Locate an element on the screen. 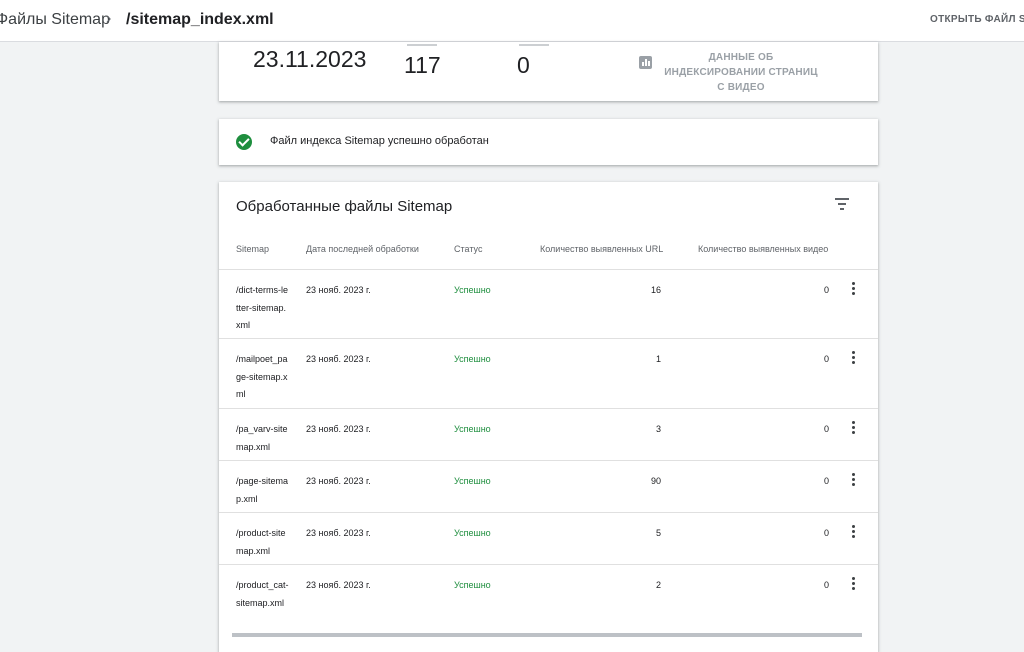  sitemap-link: /pa_varv-sitemap.xml is located at coordinates (263, 438).